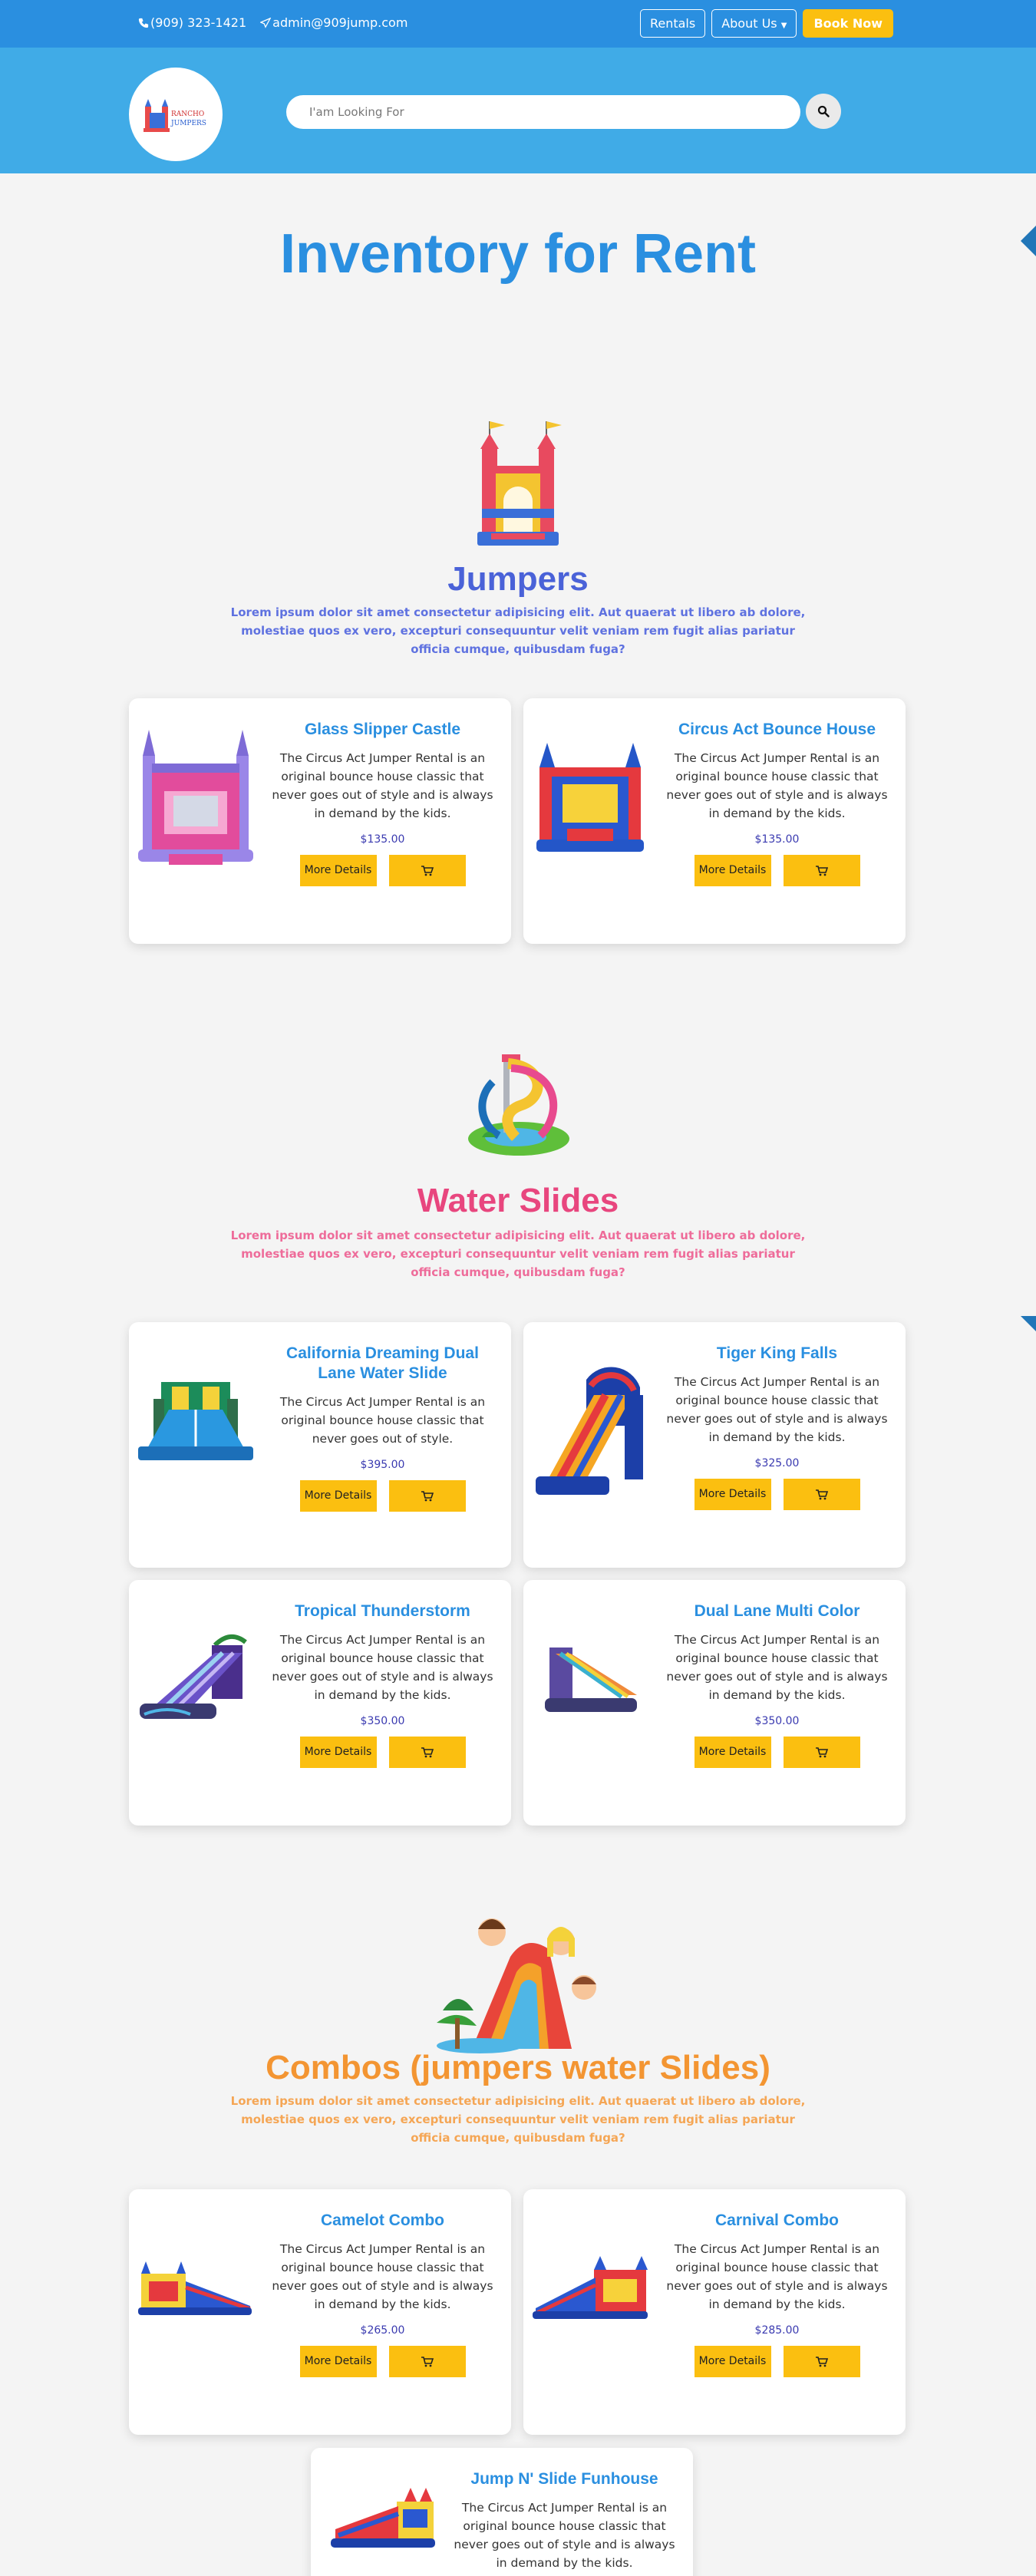 This screenshot has height=2576, width=1036. I want to click on water-slide-icon, so click(518, 1105).